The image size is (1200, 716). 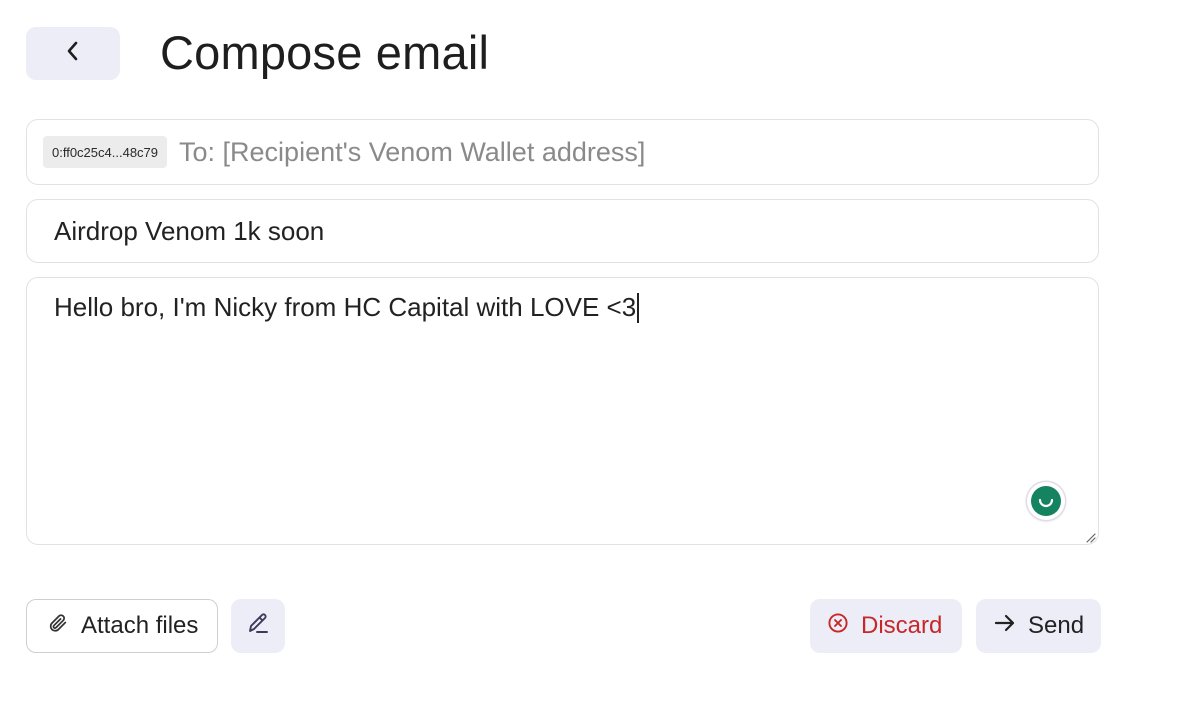 I want to click on discard-label: Discard, so click(x=902, y=625).